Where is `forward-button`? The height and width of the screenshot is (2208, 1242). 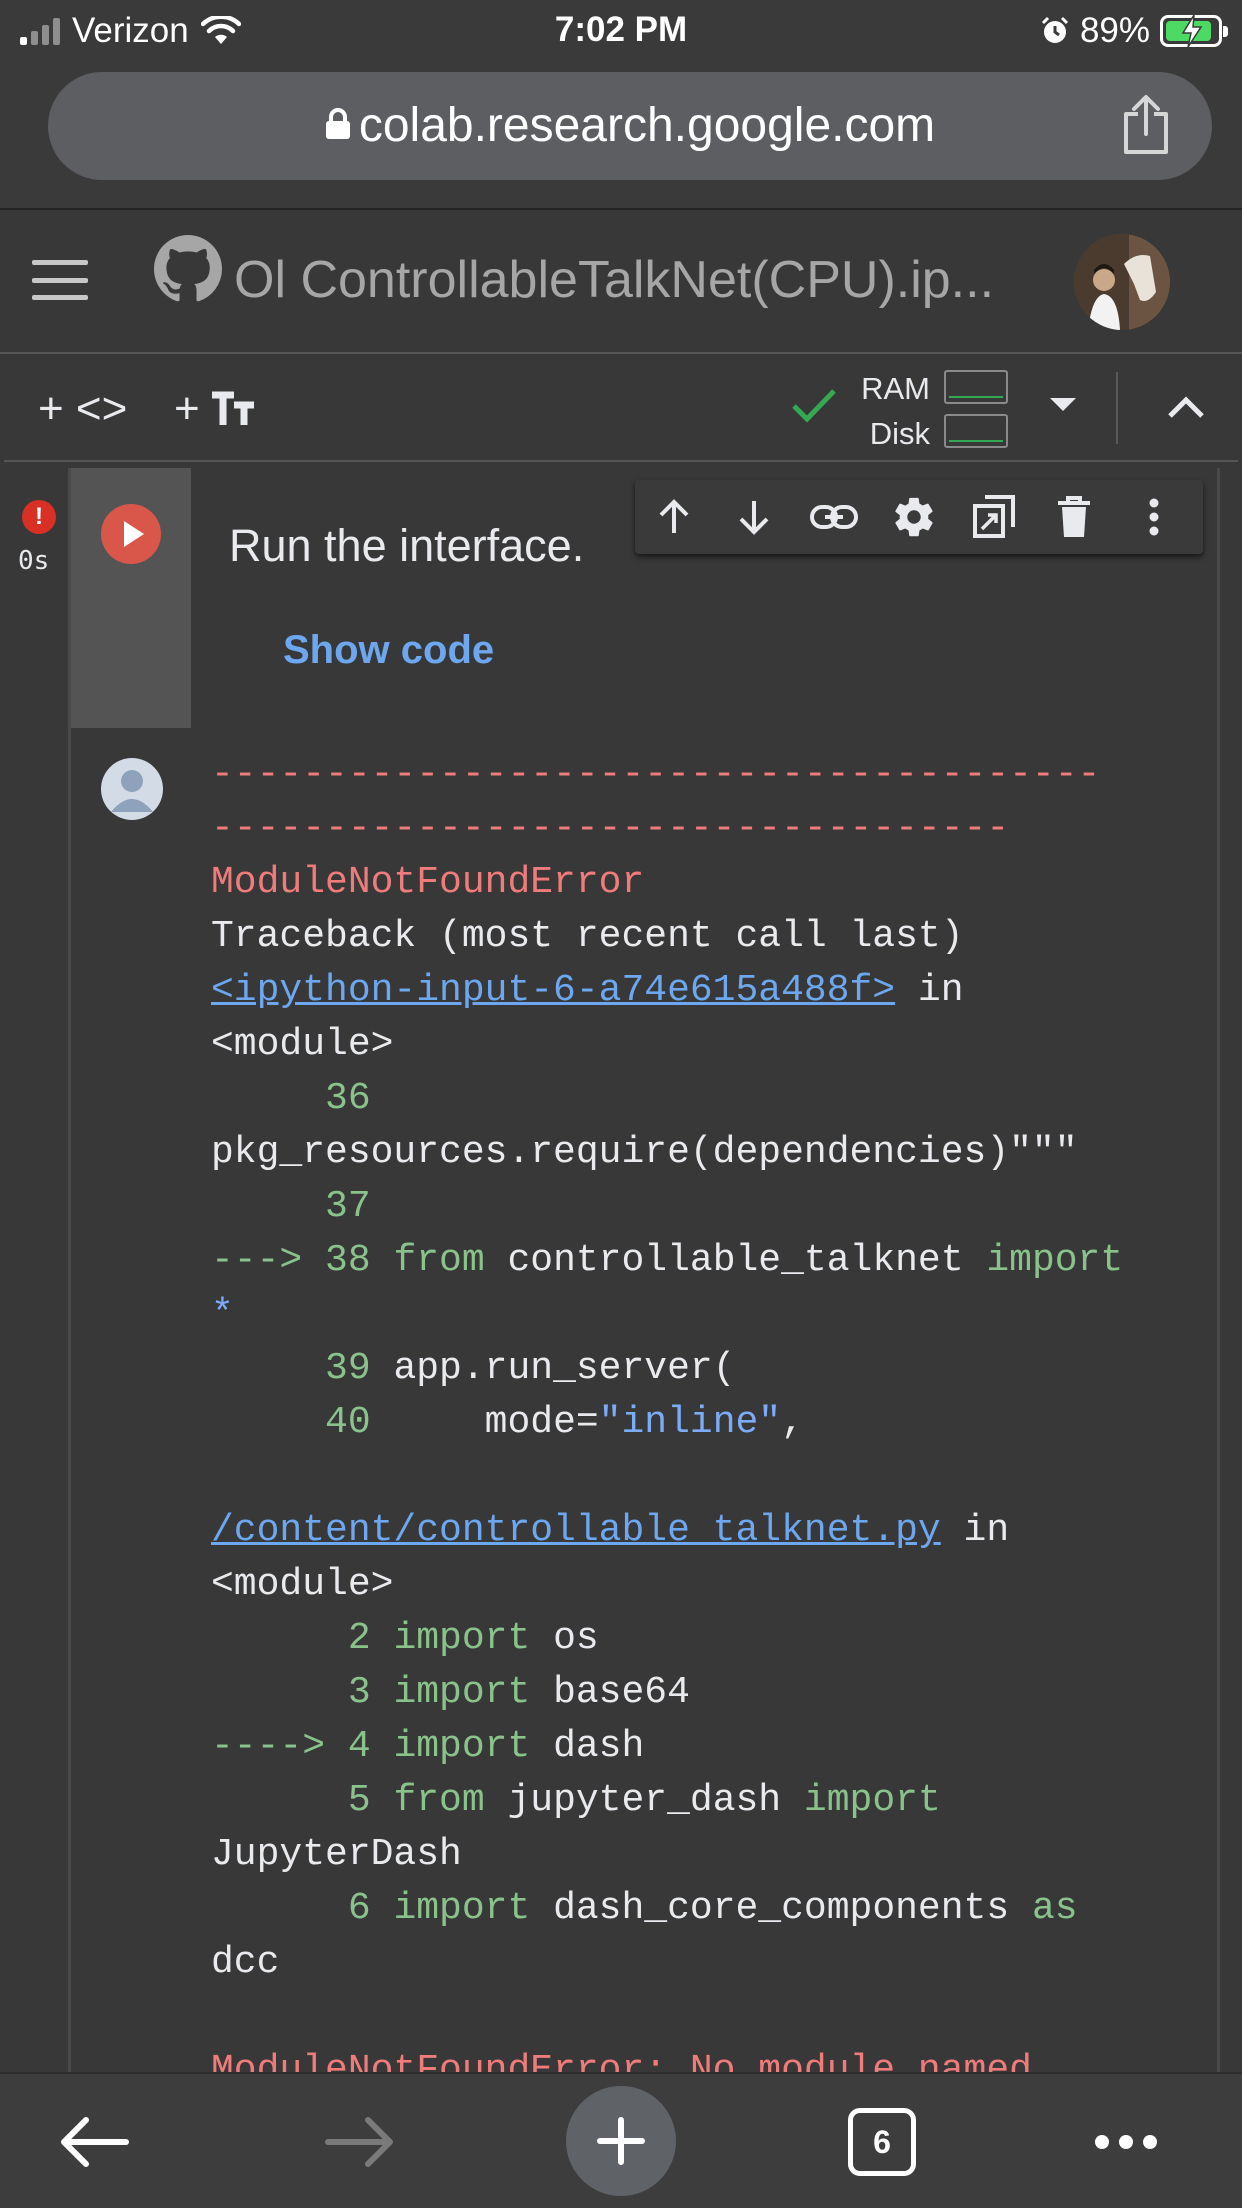
forward-button is located at coordinates (360, 2141).